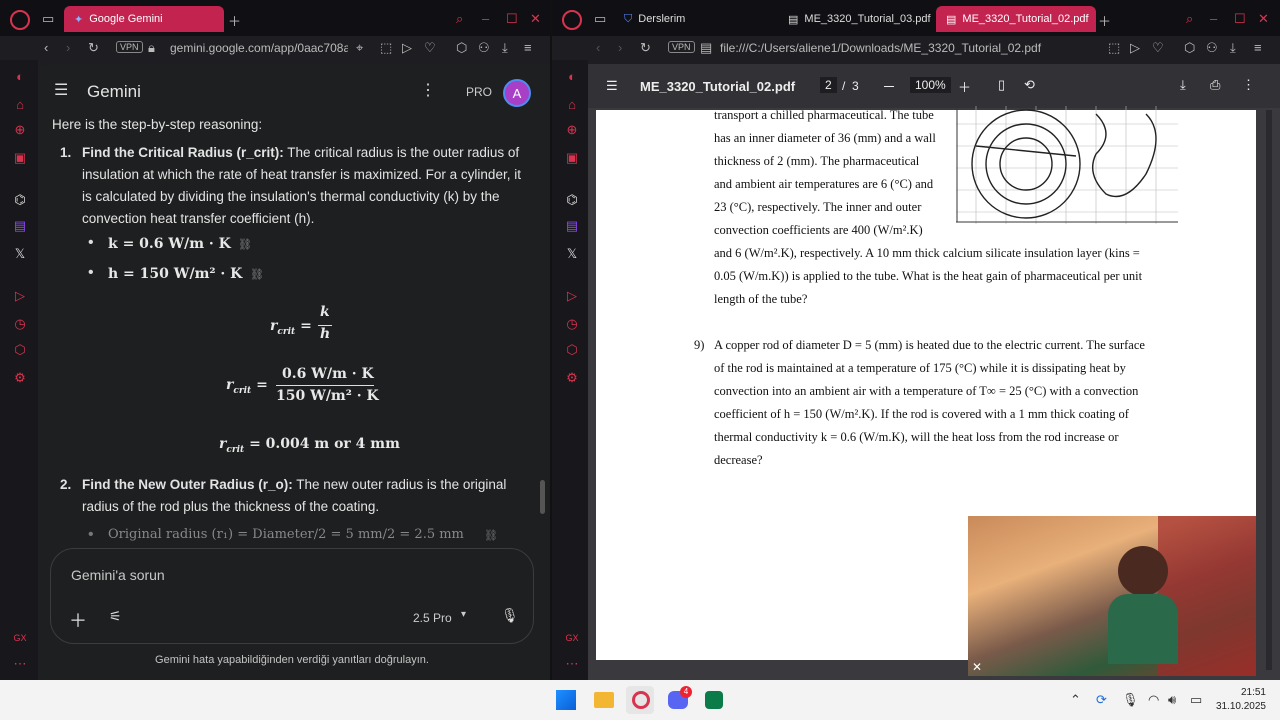 The width and height of the screenshot is (1280, 720). Describe the element at coordinates (1153, 700) in the screenshot. I see `wifi-icon: ◠` at that location.